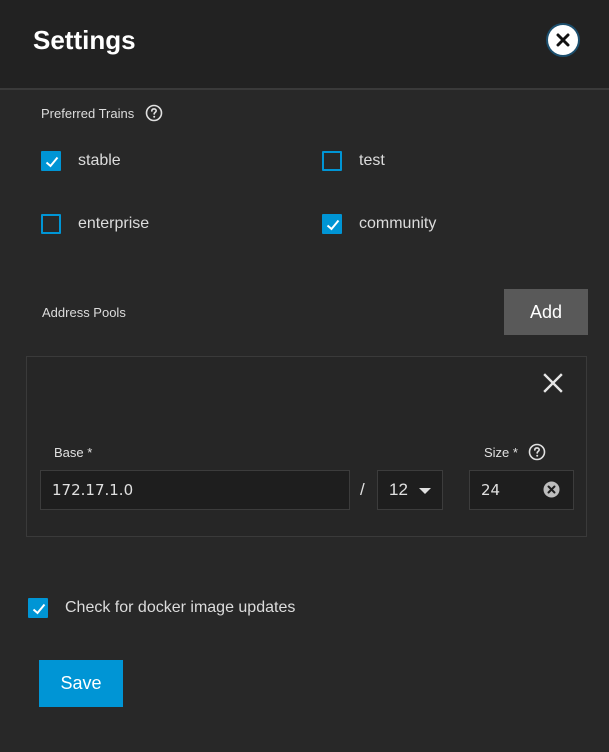  I want to click on train-enterprise-checkbox, so click(51, 224).